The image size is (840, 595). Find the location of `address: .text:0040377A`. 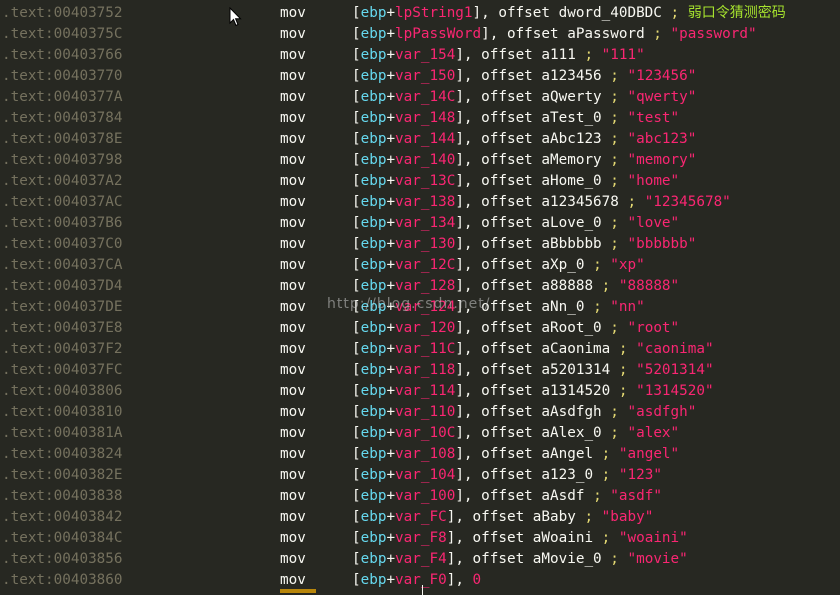

address: .text:0040377A is located at coordinates (62, 97).